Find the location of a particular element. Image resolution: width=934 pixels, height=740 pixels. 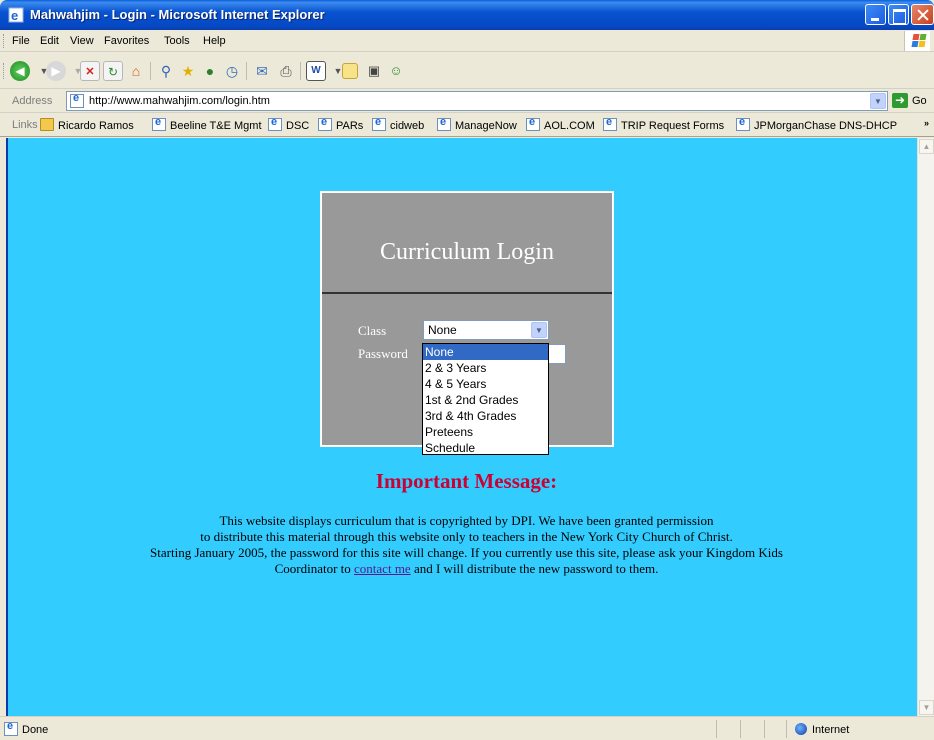

security-zone: Internet is located at coordinates (831, 730).